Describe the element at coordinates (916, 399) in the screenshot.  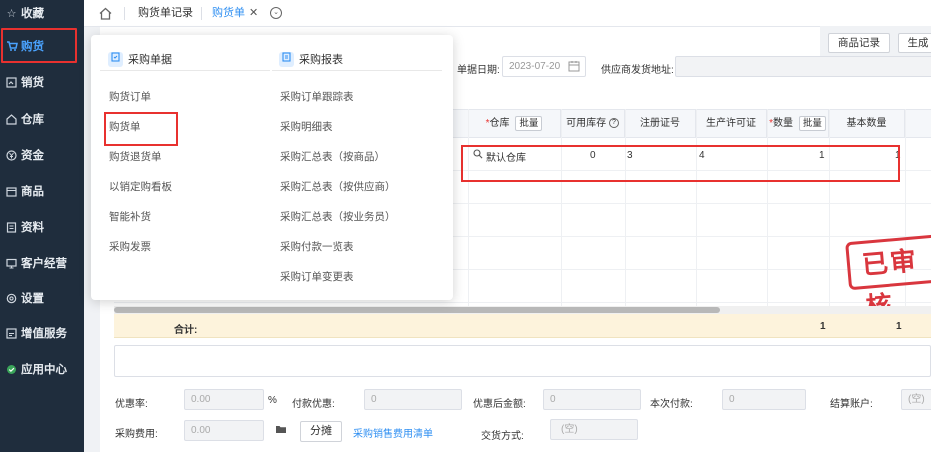
I see `account-select: (空)` at that location.